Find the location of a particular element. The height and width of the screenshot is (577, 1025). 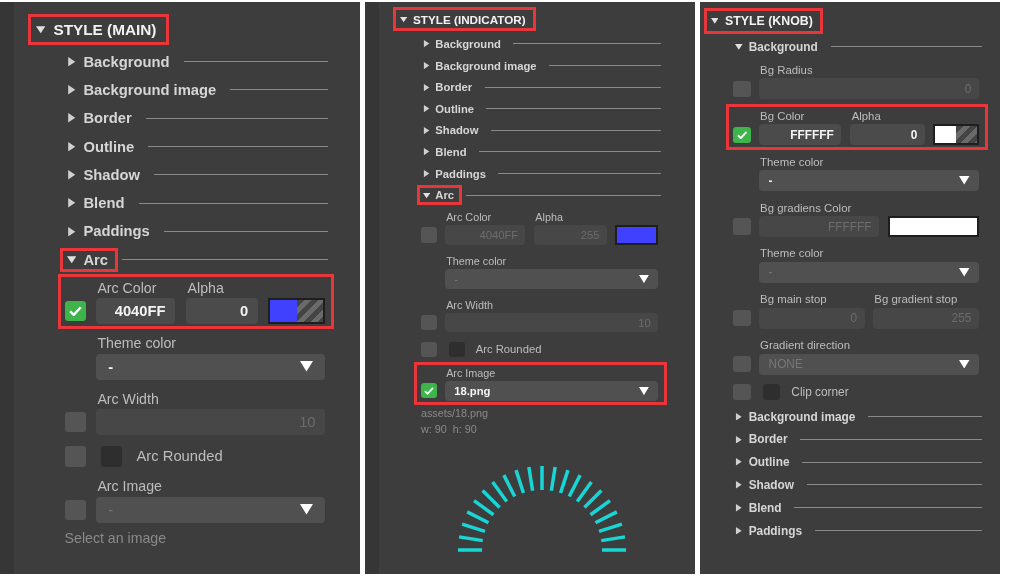

field-label: Gradient direction is located at coordinates (804, 345).